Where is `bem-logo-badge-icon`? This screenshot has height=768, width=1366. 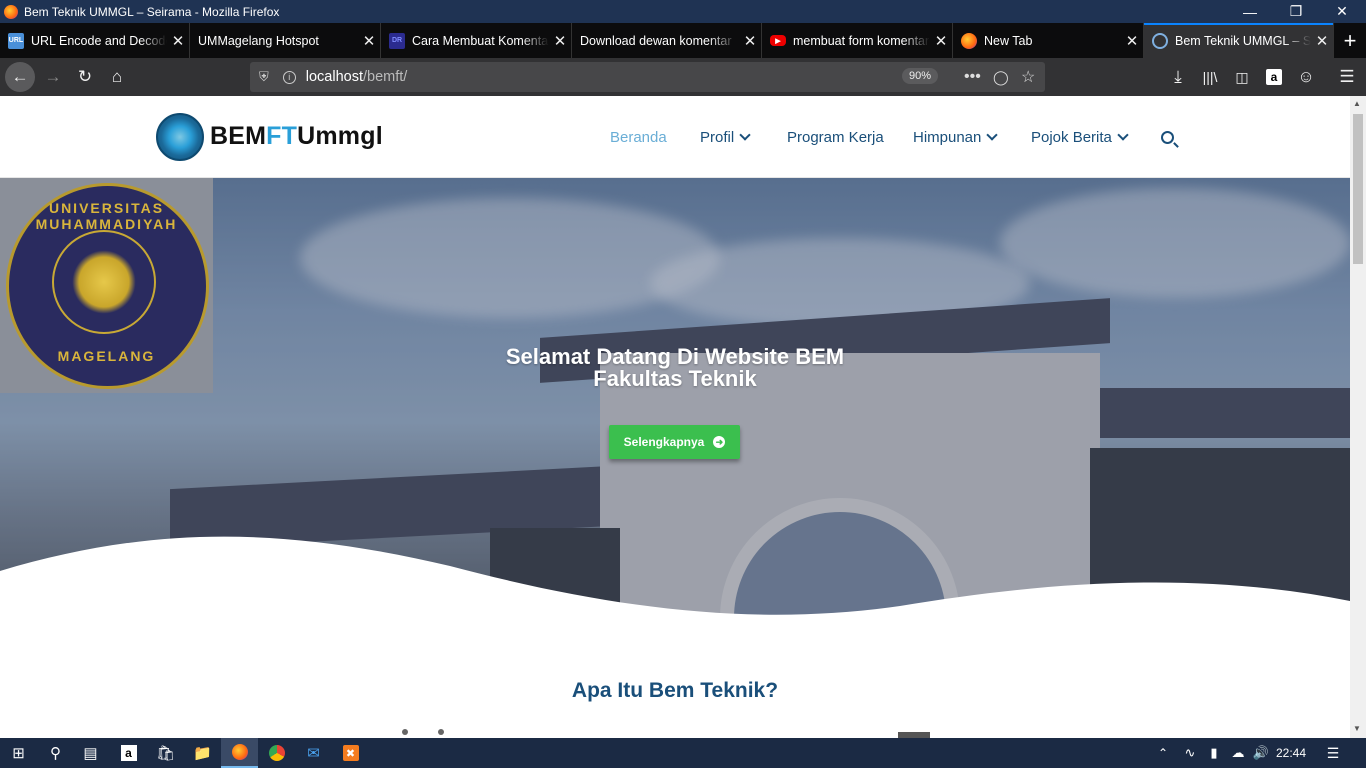 bem-logo-badge-icon is located at coordinates (180, 137).